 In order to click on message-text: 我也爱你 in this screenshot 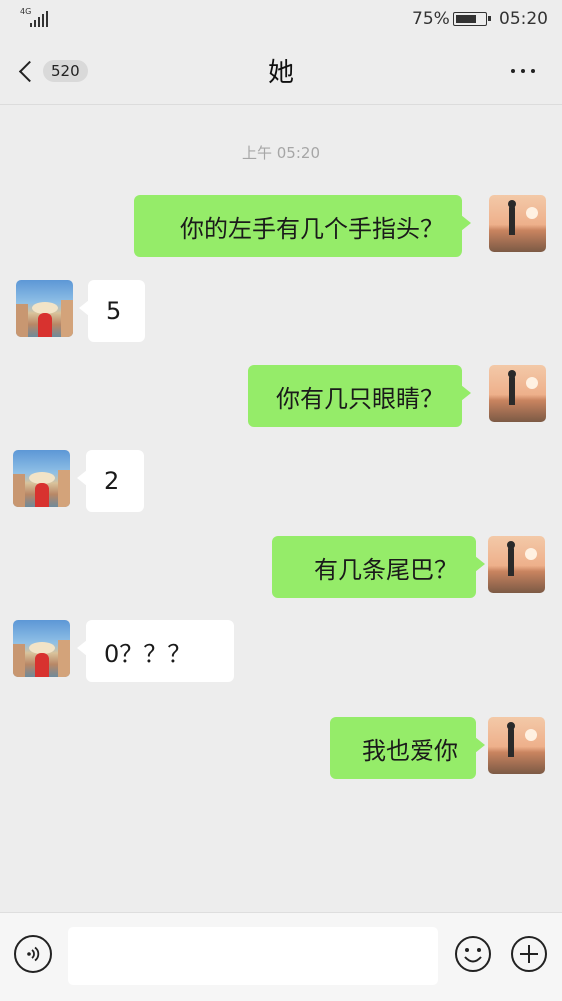, I will do `click(410, 750)`.